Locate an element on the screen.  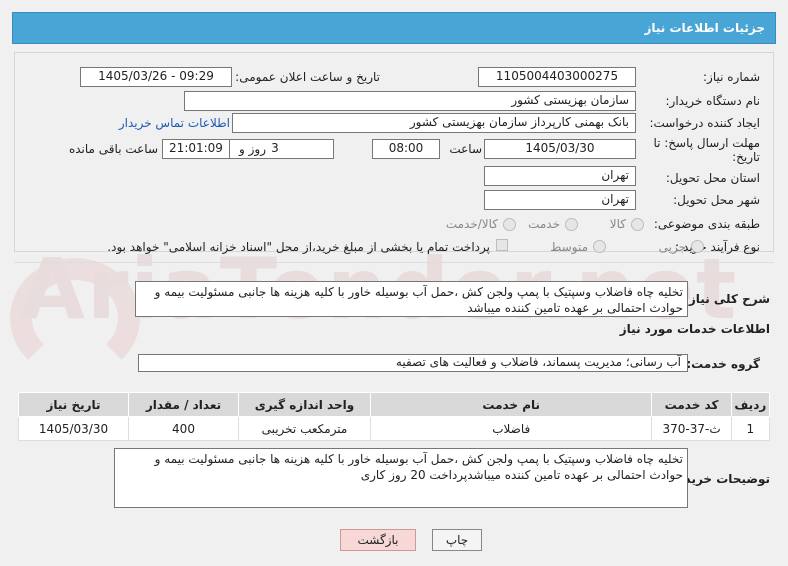
announce-label: تاریخ و ساعت اعلان عمومی: is located at coordinates (307, 77).